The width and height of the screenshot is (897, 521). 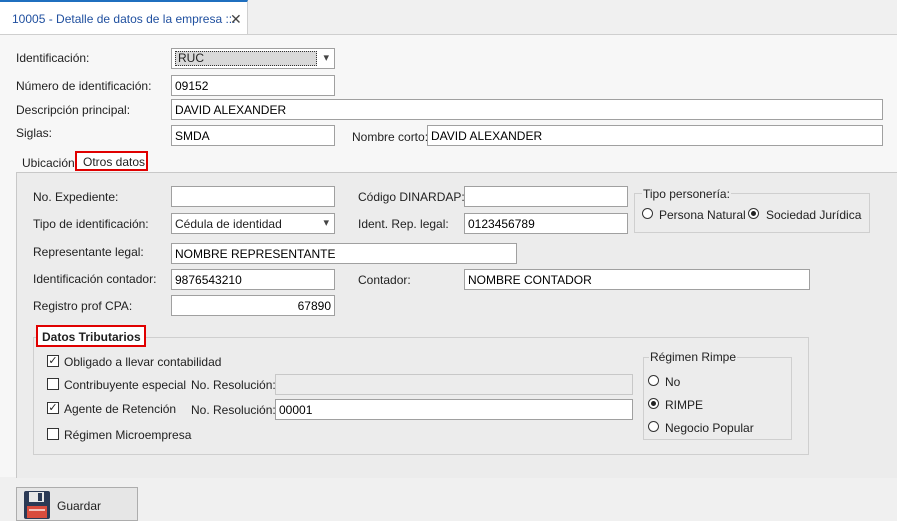 What do you see at coordinates (233, 385) in the screenshot?
I see `especial-resolucion-label: No. Resolución:` at bounding box center [233, 385].